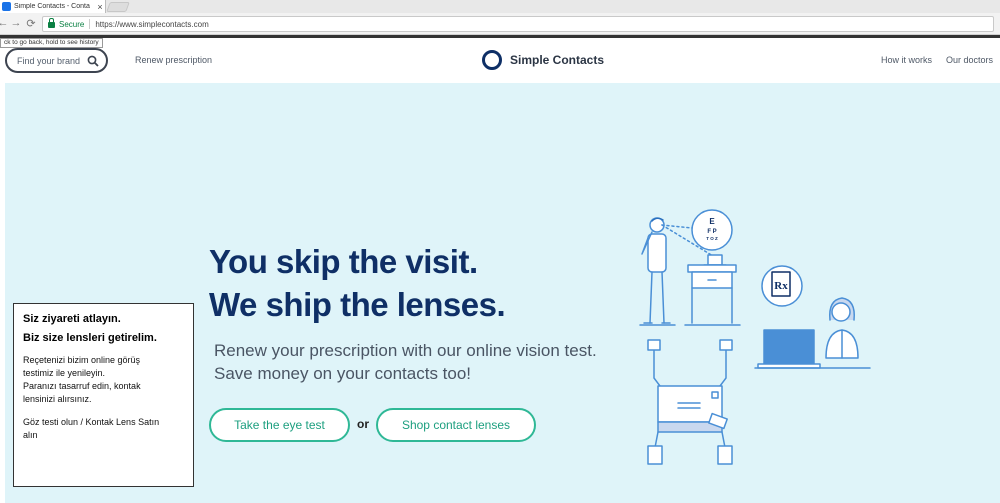 The image size is (1000, 503). I want to click on forward-arrow-icon: →, so click(16, 23).